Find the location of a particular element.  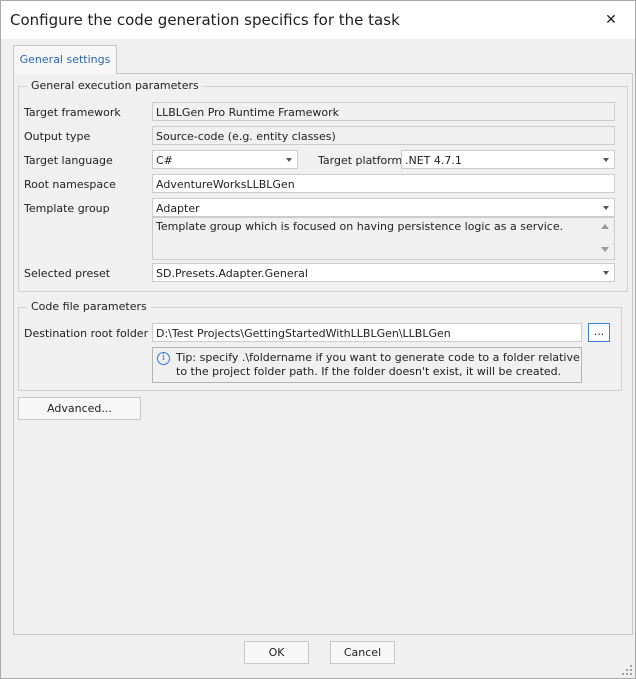

selected-preset-label: Selected preset is located at coordinates (67, 273).